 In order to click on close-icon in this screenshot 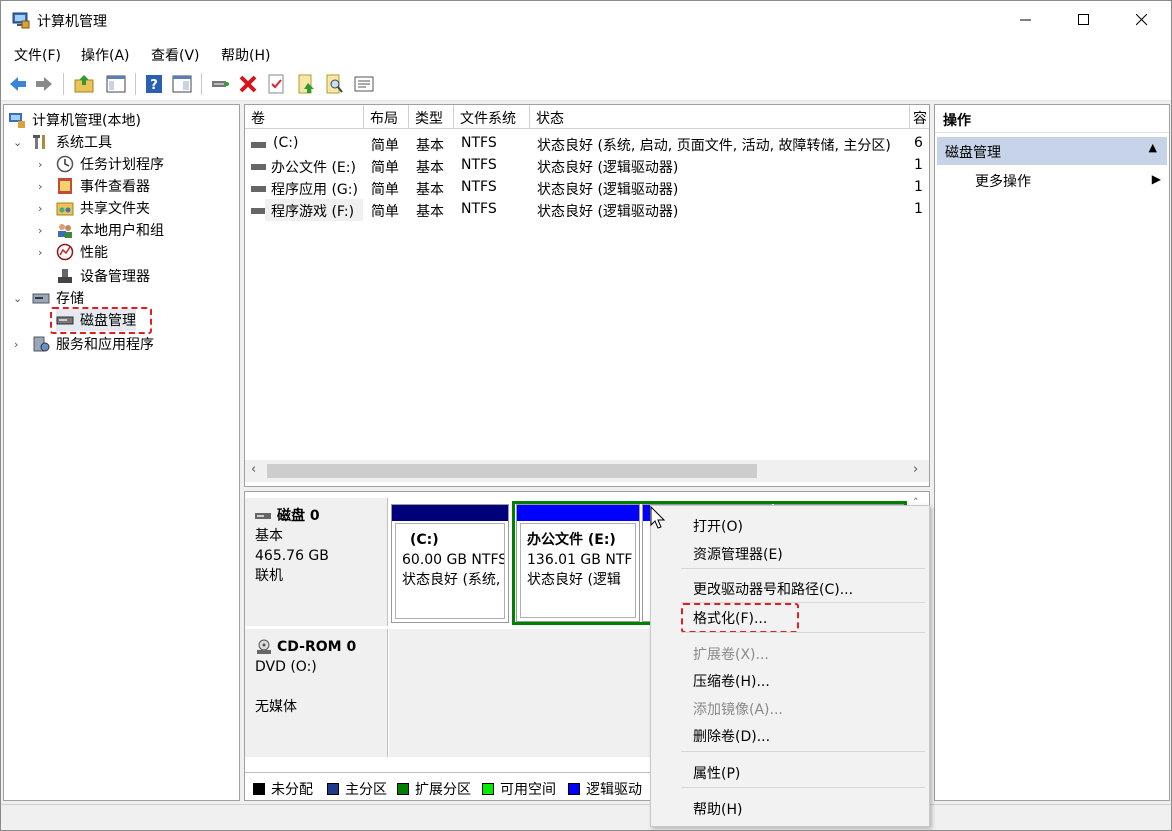, I will do `click(1142, 20)`.